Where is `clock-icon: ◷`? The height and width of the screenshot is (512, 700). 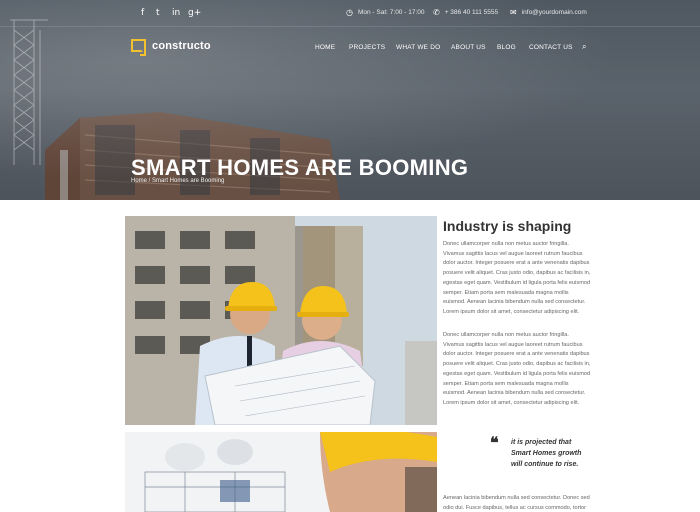 clock-icon: ◷ is located at coordinates (349, 12).